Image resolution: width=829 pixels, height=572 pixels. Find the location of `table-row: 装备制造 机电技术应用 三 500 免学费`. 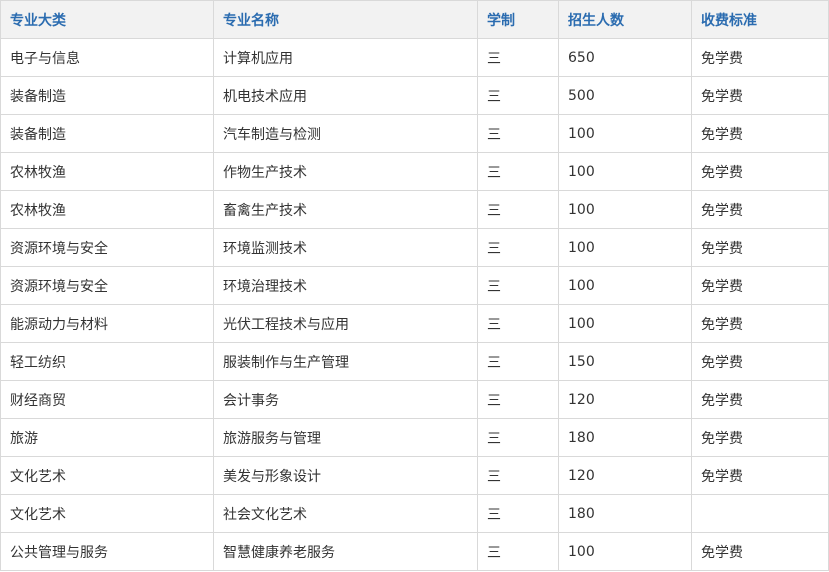

table-row: 装备制造 机电技术应用 三 500 免学费 is located at coordinates (414, 95).